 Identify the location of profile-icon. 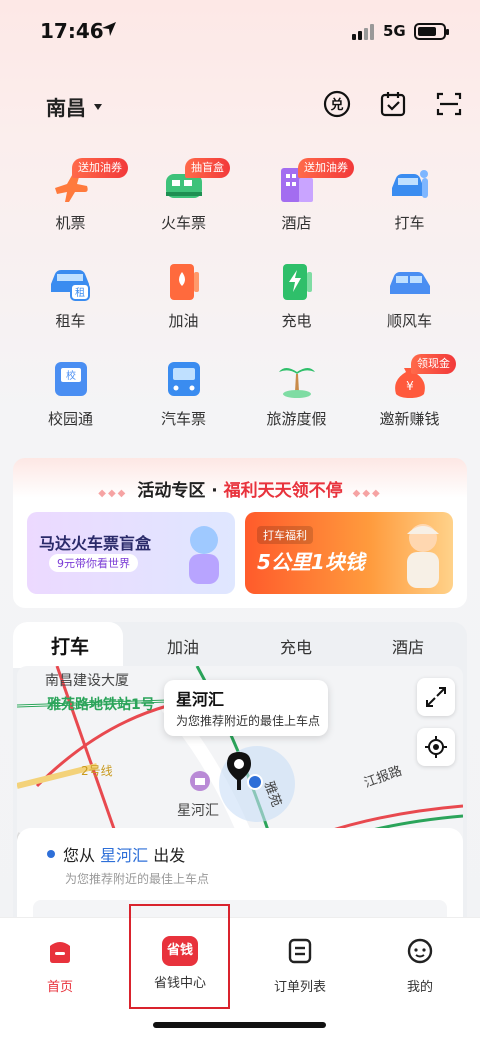
(420, 951).